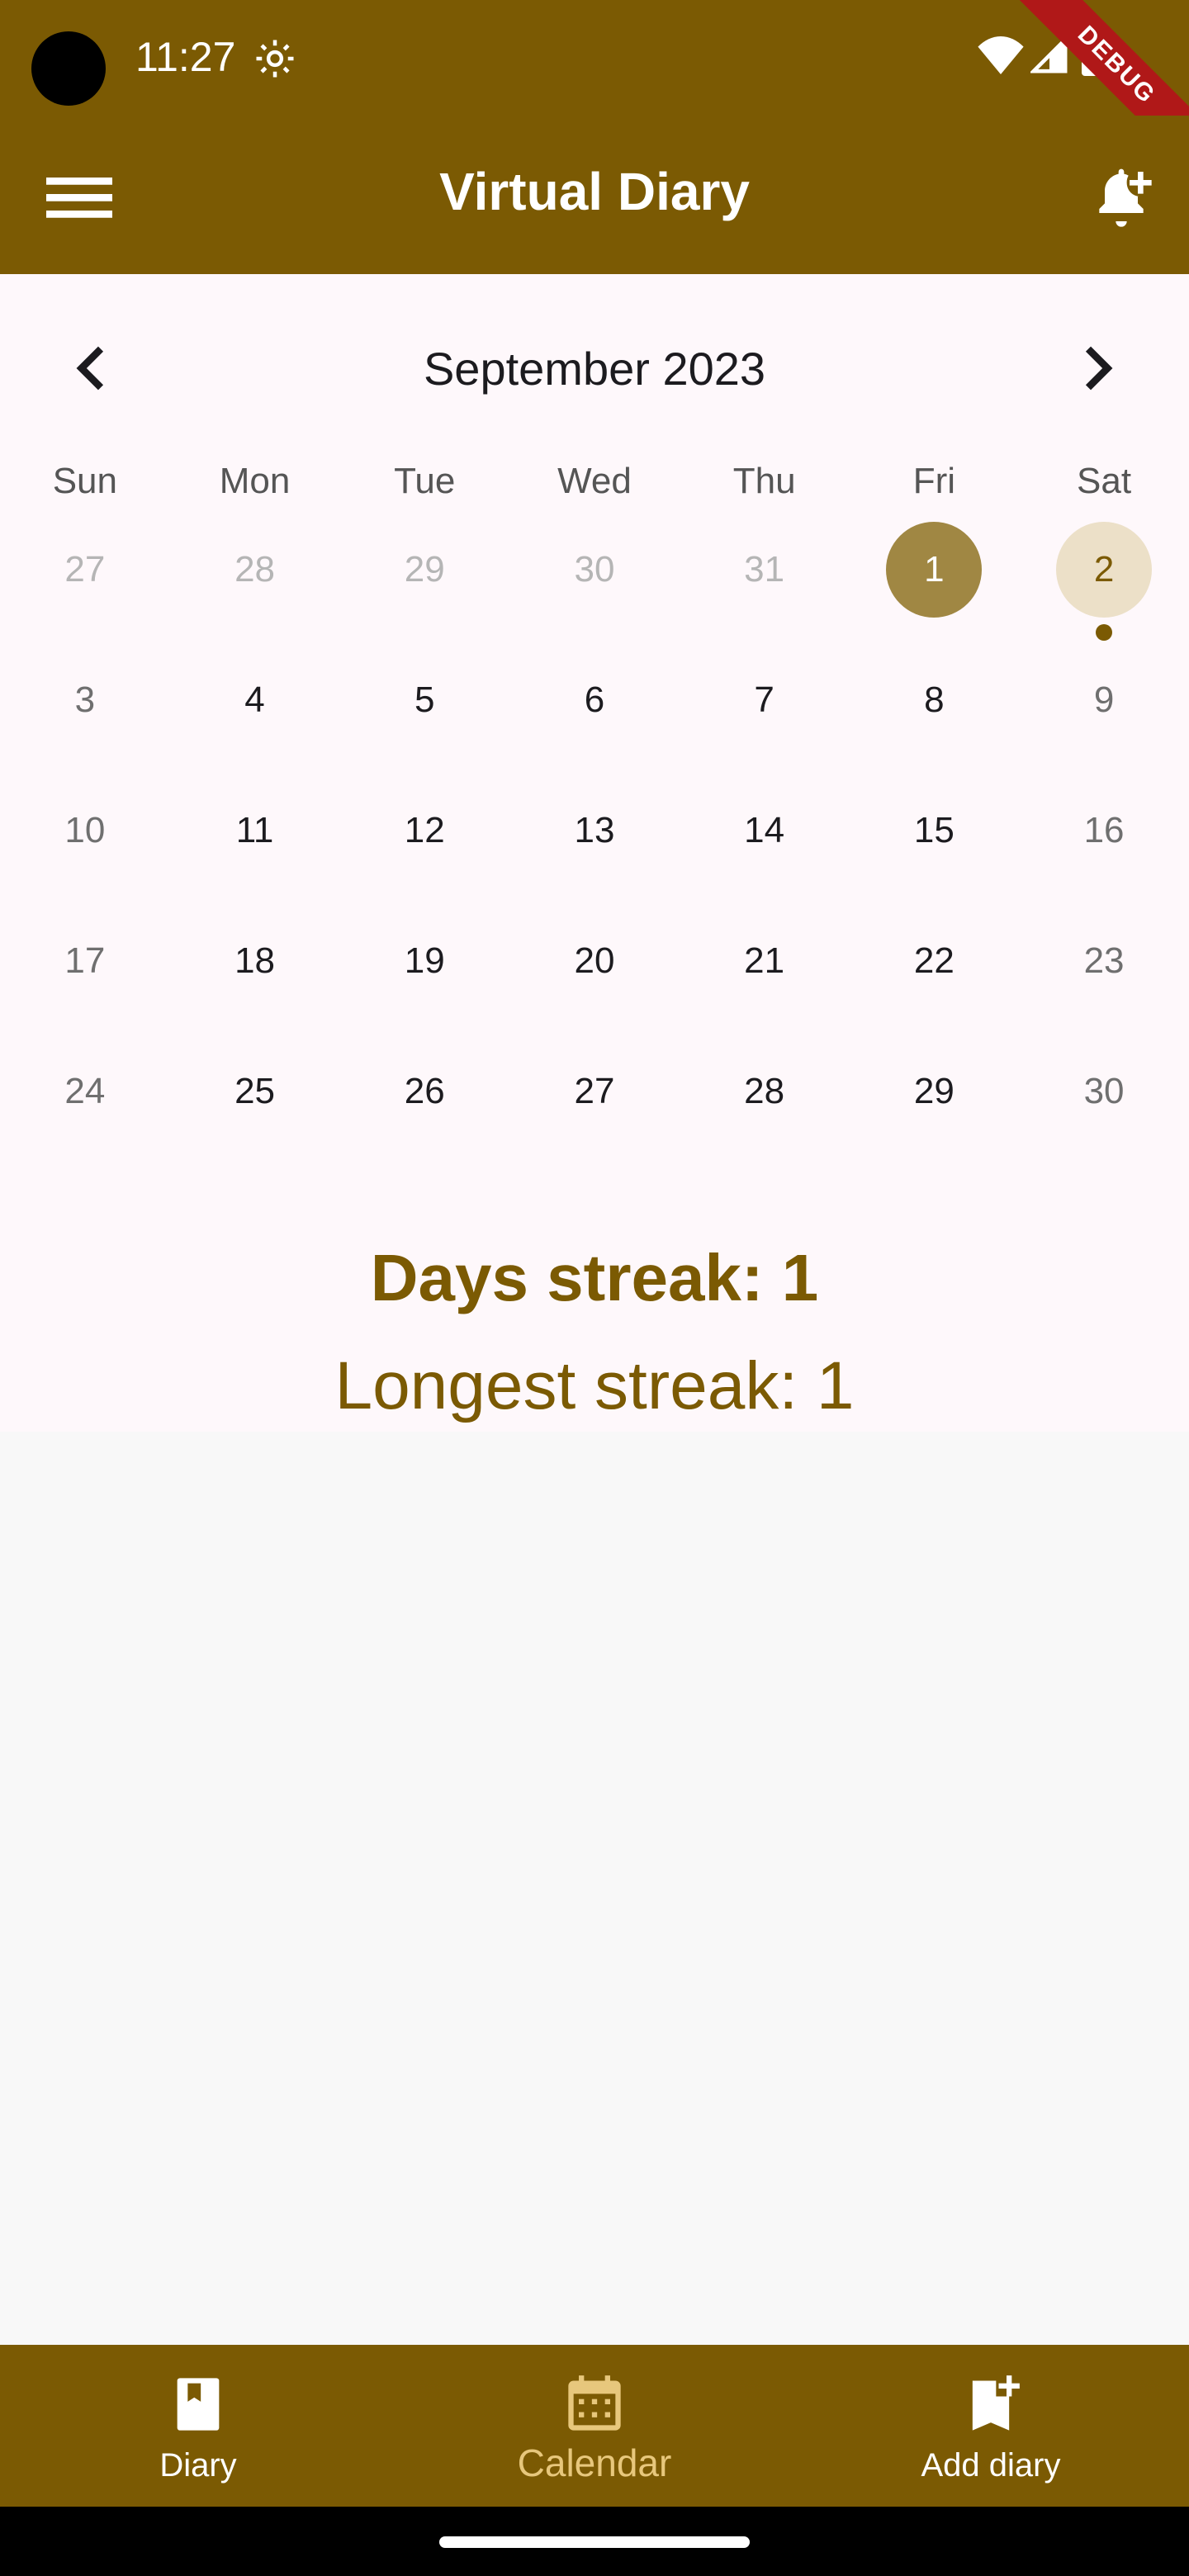 The width and height of the screenshot is (1189, 2576). What do you see at coordinates (1001, 55) in the screenshot?
I see `wifi-icon` at bounding box center [1001, 55].